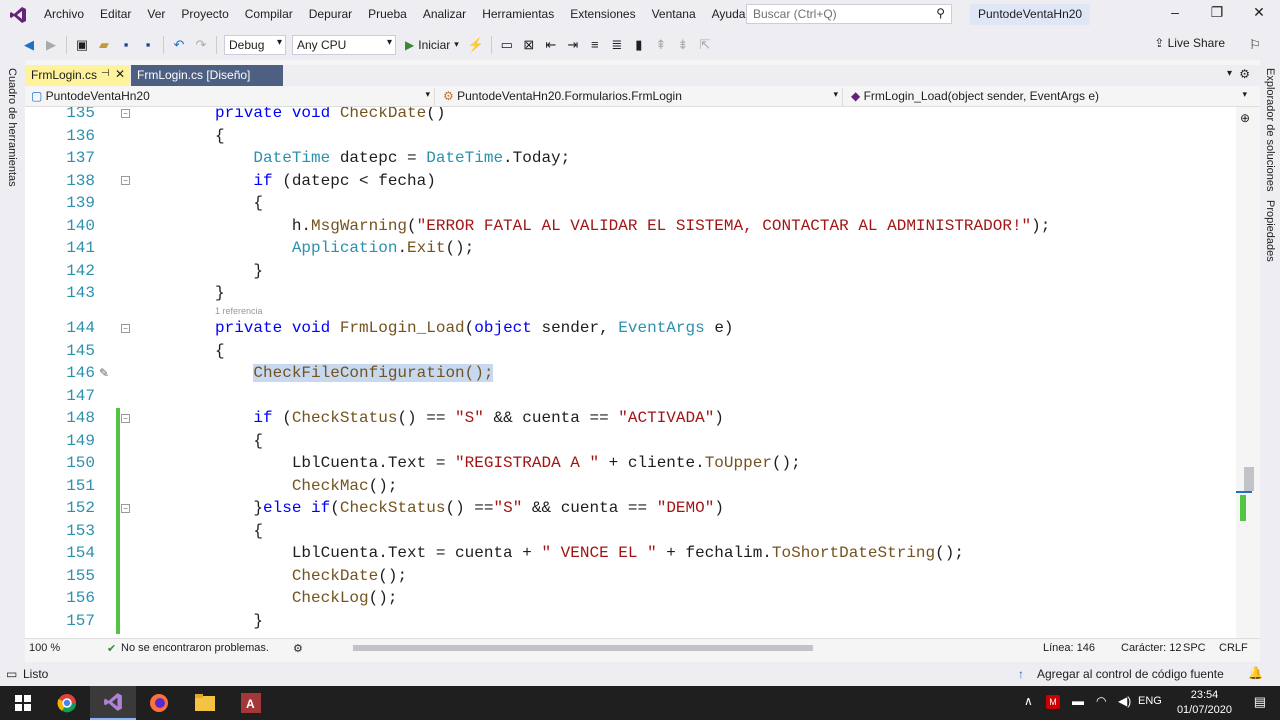  Describe the element at coordinates (195, 648) in the screenshot. I see `problems-status: No se encontraron problemas.` at that location.